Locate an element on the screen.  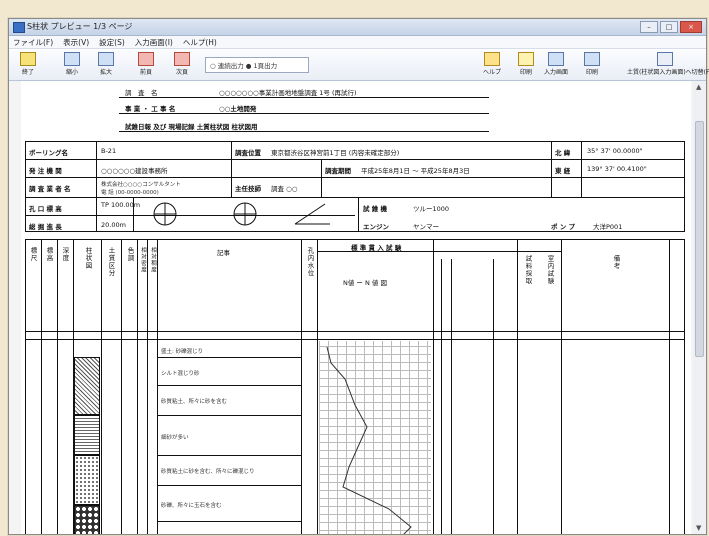
help-icon is located at coordinates (492, 59).